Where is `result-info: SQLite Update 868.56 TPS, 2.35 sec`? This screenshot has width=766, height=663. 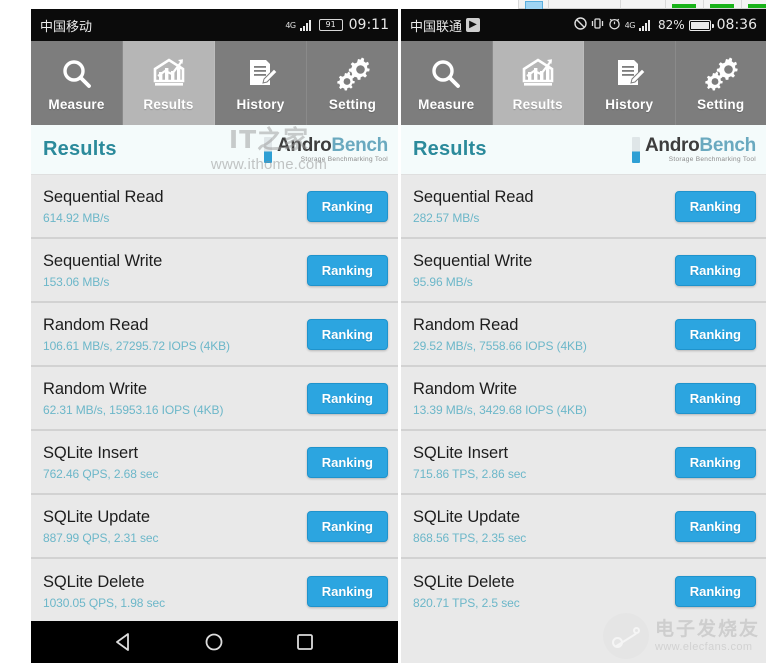
result-info: SQLite Update 868.56 TPS, 2.35 sec is located at coordinates (544, 526).